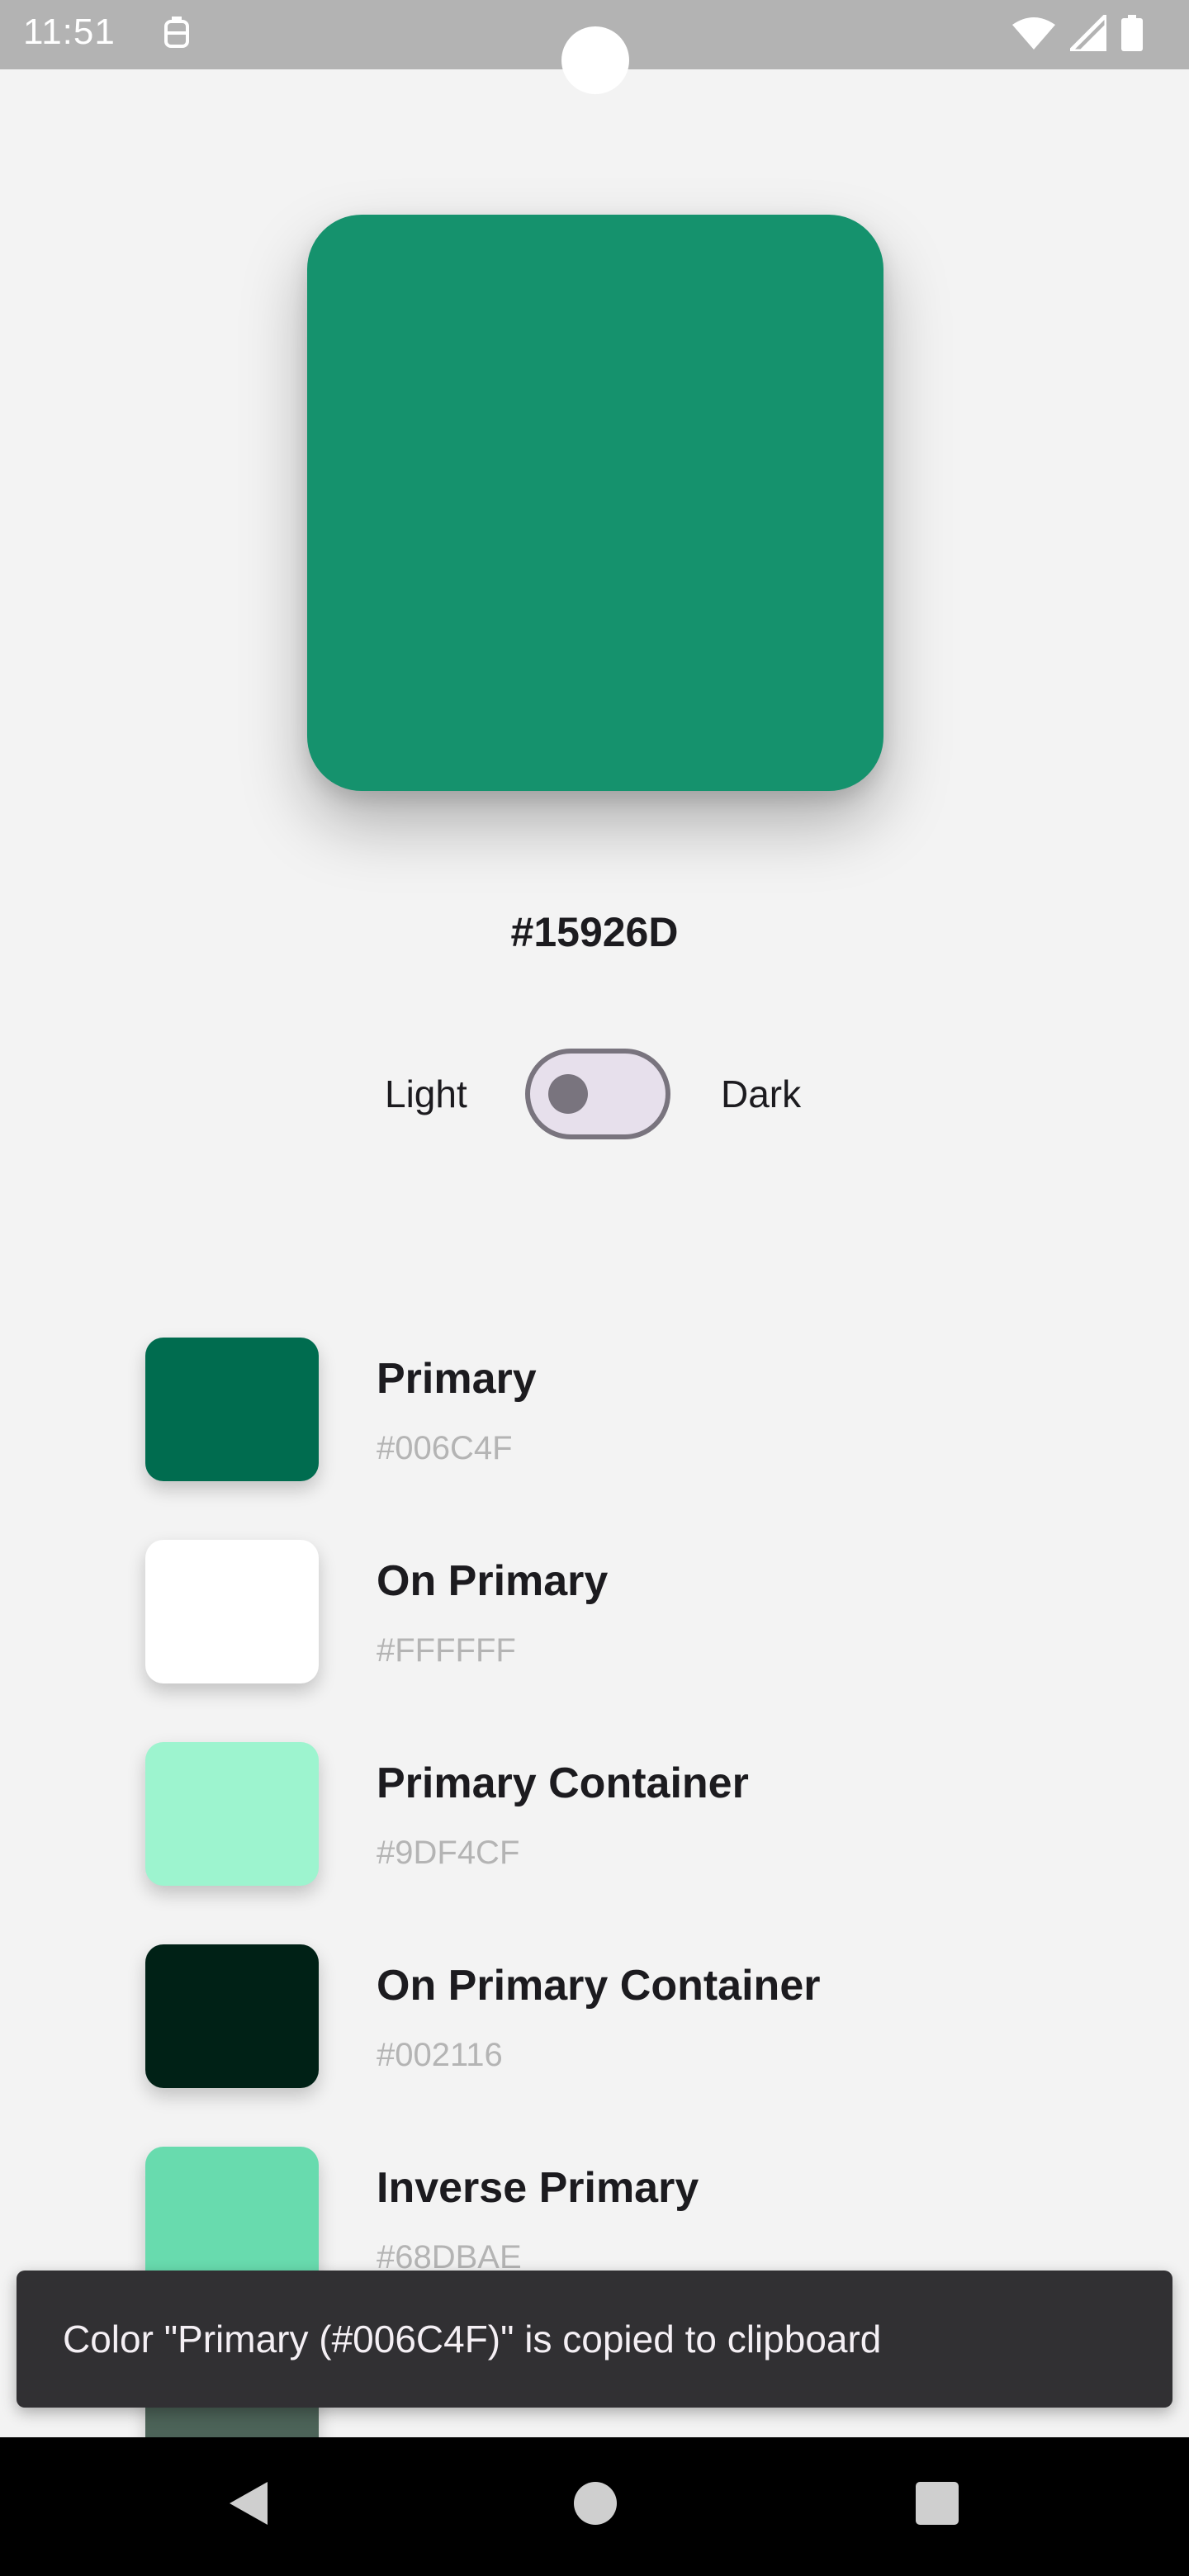 The image size is (1189, 2576). Describe the element at coordinates (457, 1379) in the screenshot. I see `role-name: Primary` at that location.